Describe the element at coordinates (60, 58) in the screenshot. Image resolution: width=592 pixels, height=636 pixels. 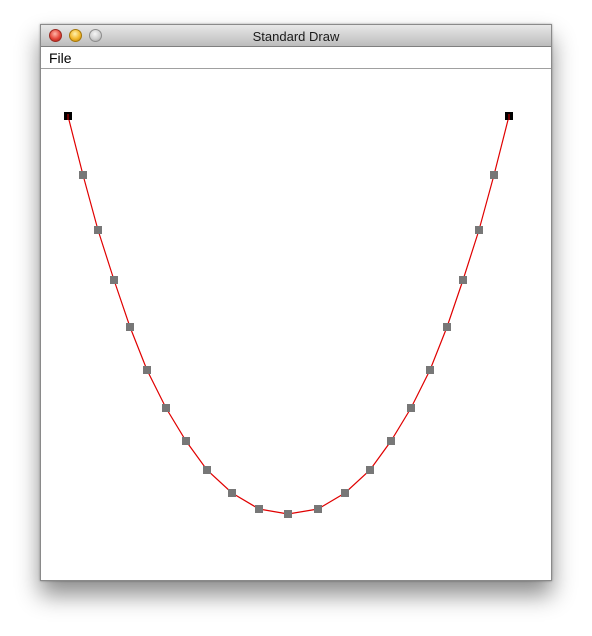
I see `menu-file: File` at that location.